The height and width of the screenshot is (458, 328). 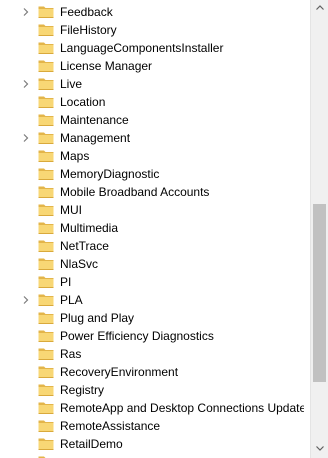 I want to click on chevron-up-icon, so click(x=319, y=7).